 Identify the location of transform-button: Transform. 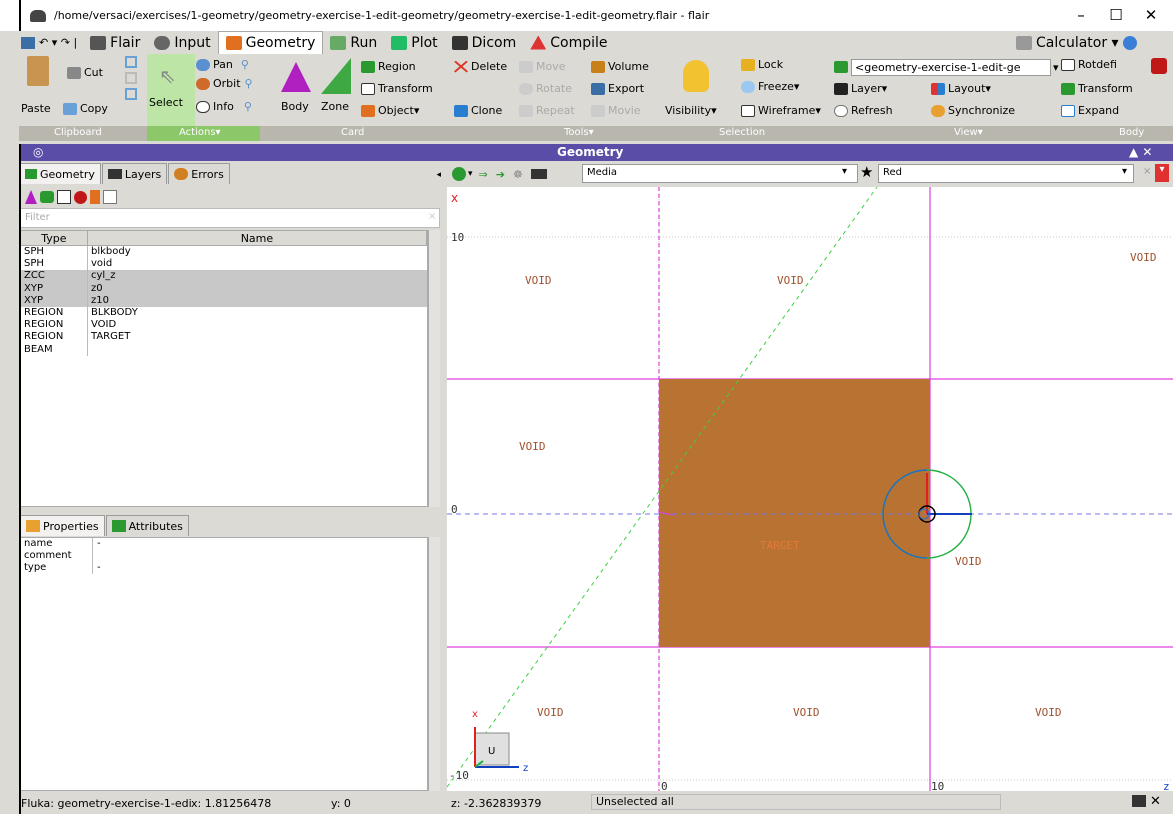
(397, 88).